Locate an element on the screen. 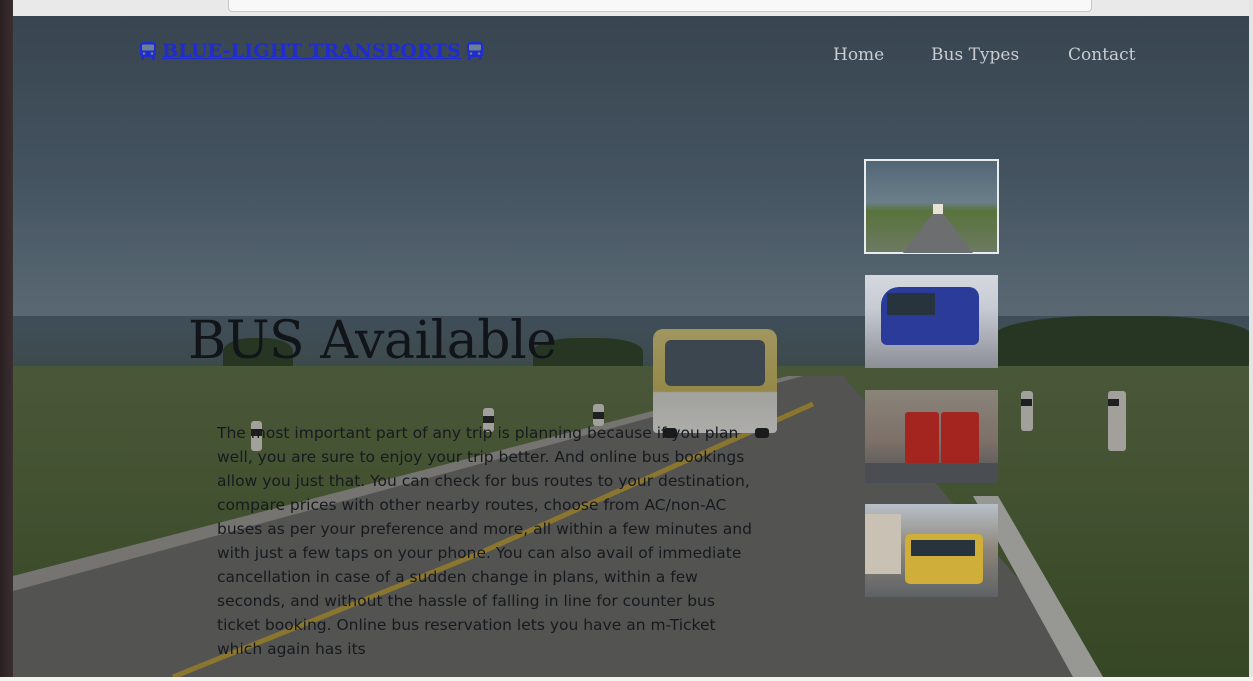 The image size is (1253, 681). brand-title: BLUE-LIGHT TRANSPORTS is located at coordinates (311, 51).